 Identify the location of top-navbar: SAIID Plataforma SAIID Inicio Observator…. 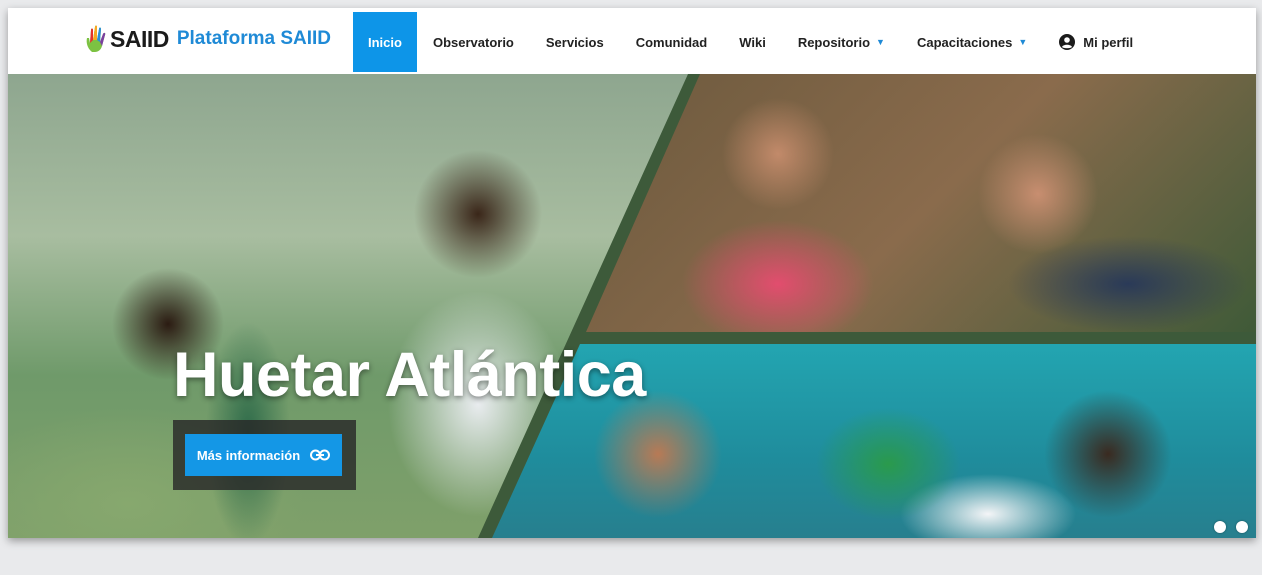
(632, 41).